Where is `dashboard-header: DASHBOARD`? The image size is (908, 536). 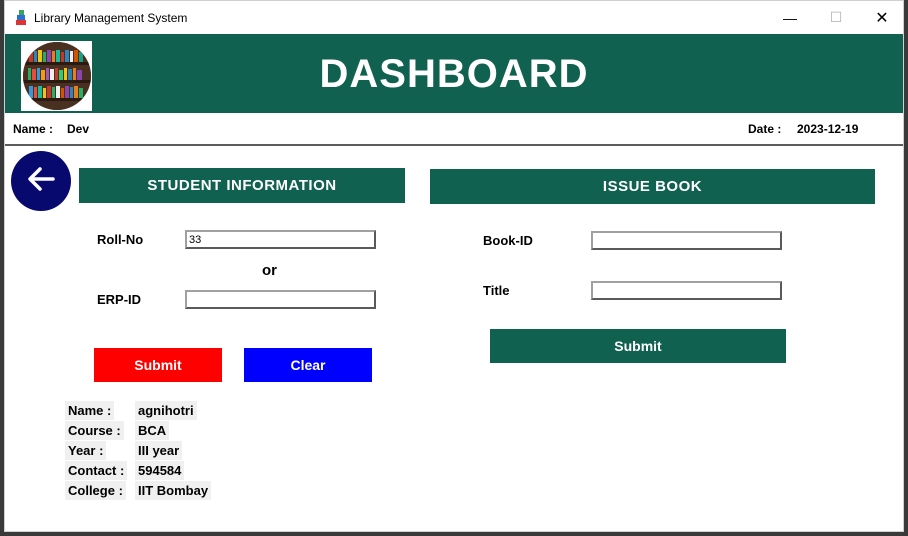 dashboard-header: DASHBOARD is located at coordinates (454, 73).